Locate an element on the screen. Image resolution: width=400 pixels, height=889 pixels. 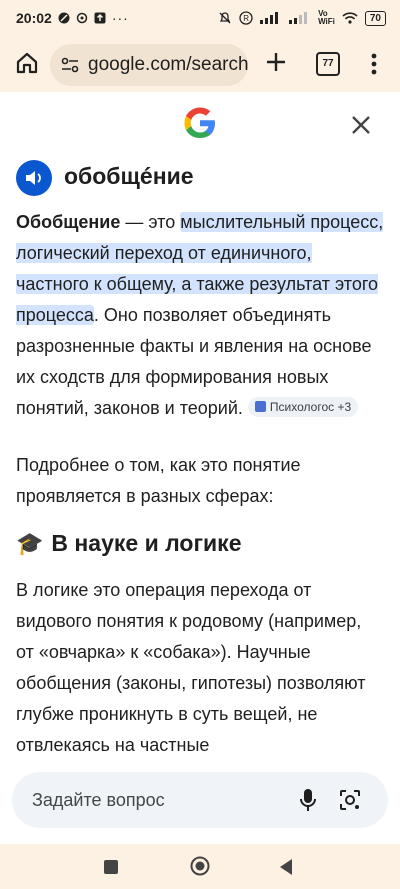
mute-bell-icon is located at coordinates (225, 18).